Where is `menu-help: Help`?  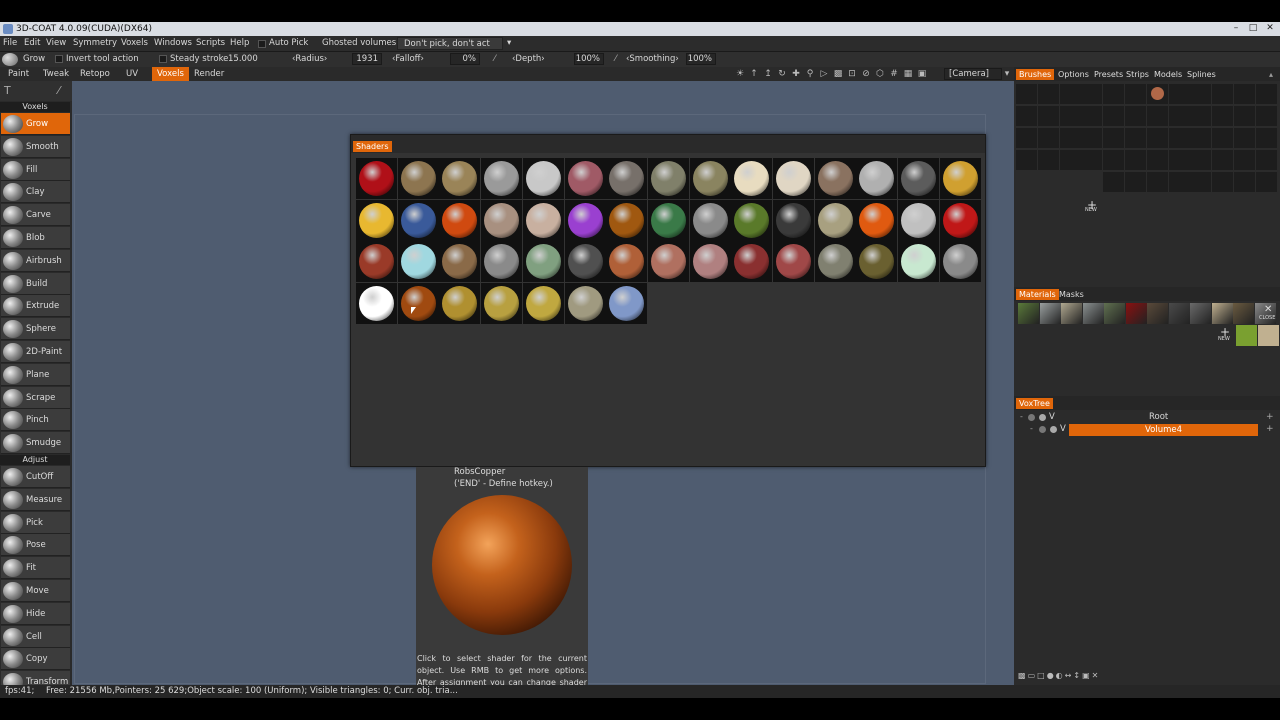
menu-help: Help is located at coordinates (239, 43).